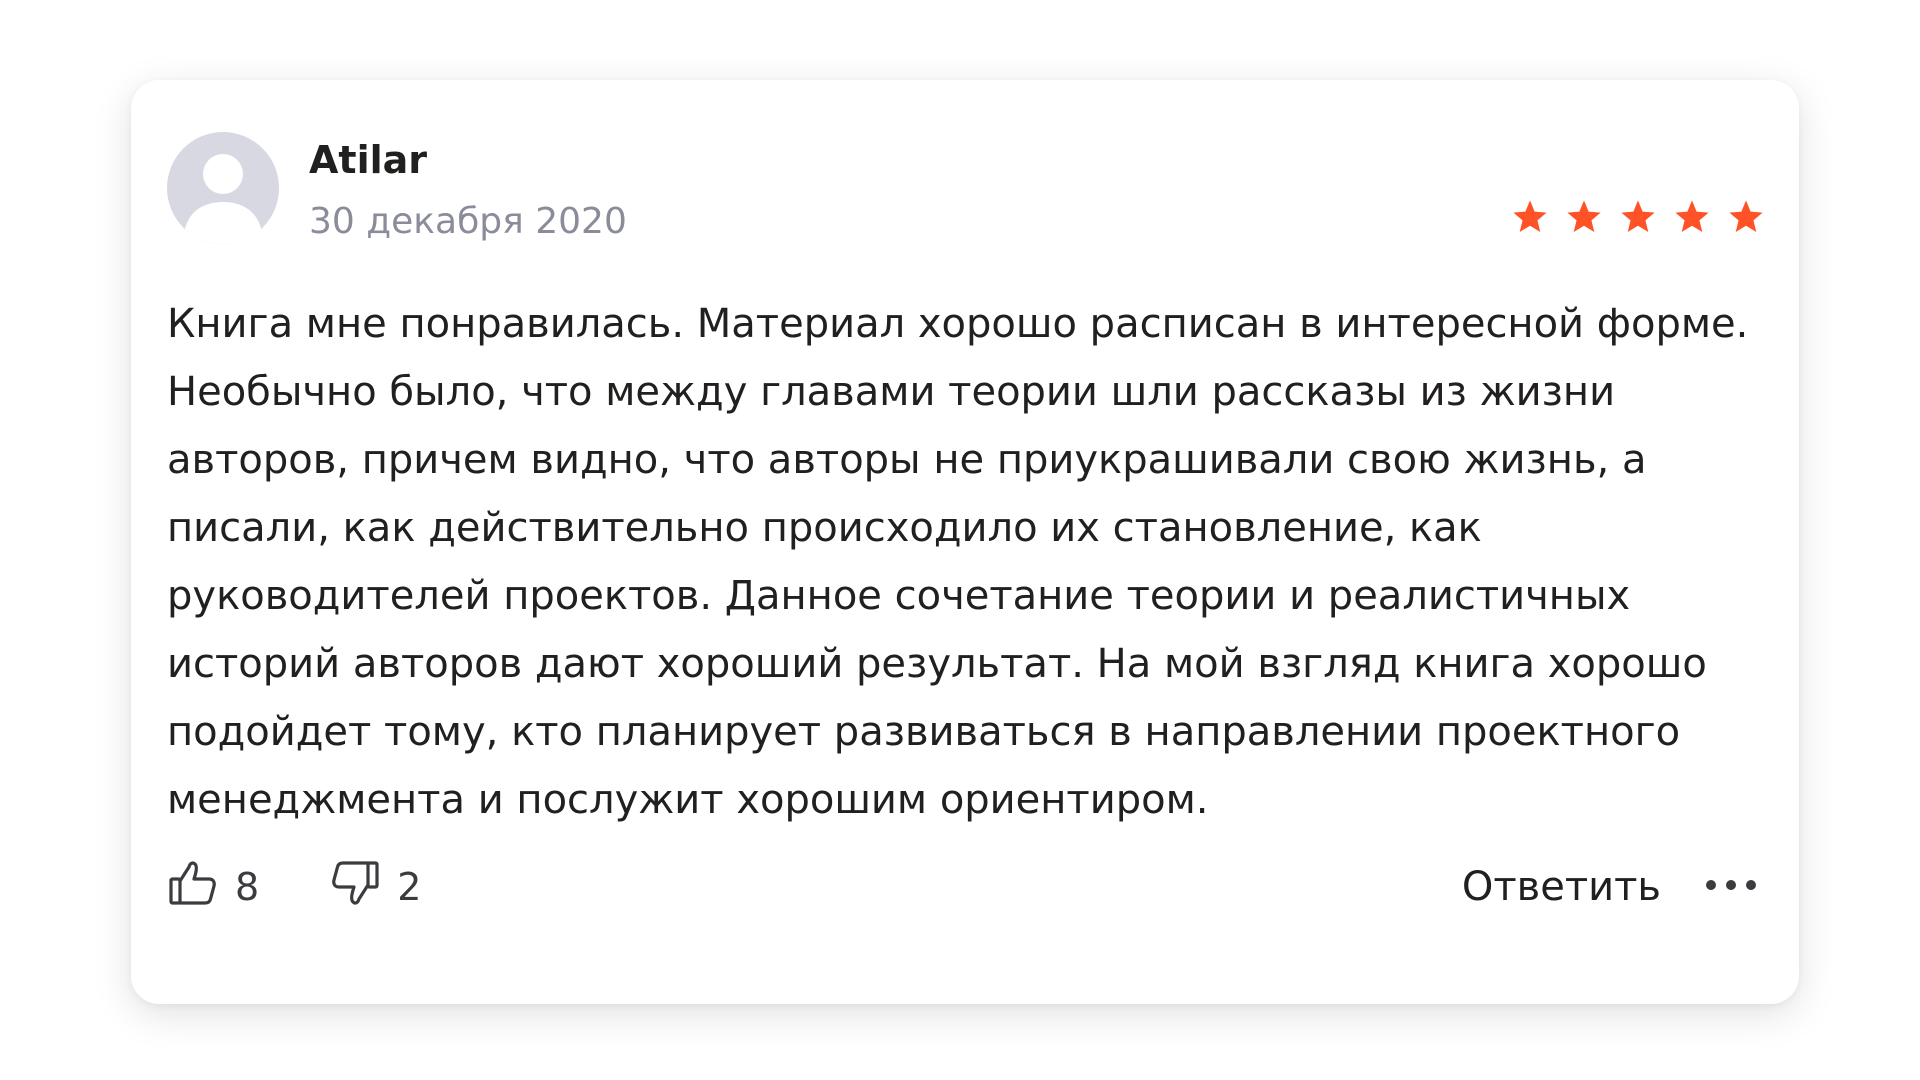 The width and height of the screenshot is (1920, 1080). What do you see at coordinates (468, 221) in the screenshot?
I see `review-date: 30 декабря 2020` at bounding box center [468, 221].